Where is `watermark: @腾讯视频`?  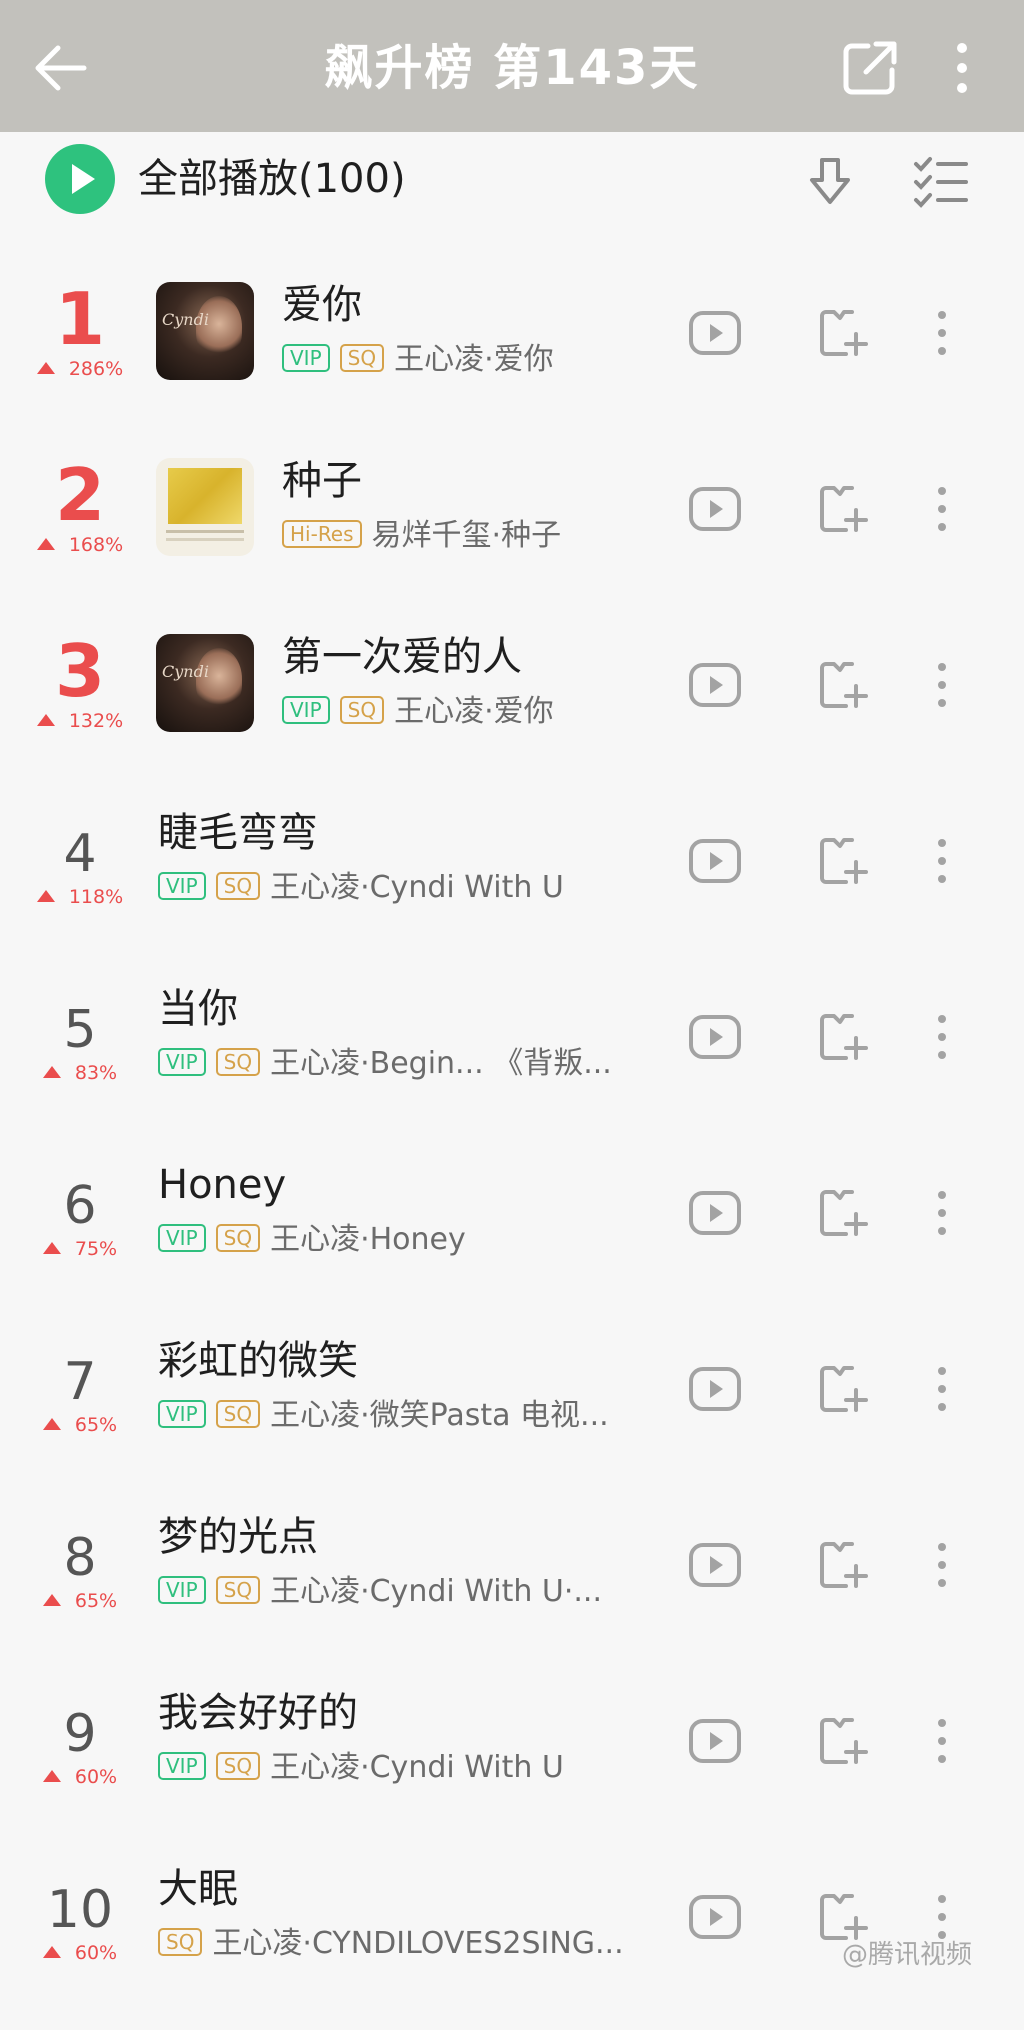
watermark: @腾讯视频 is located at coordinates (907, 1955).